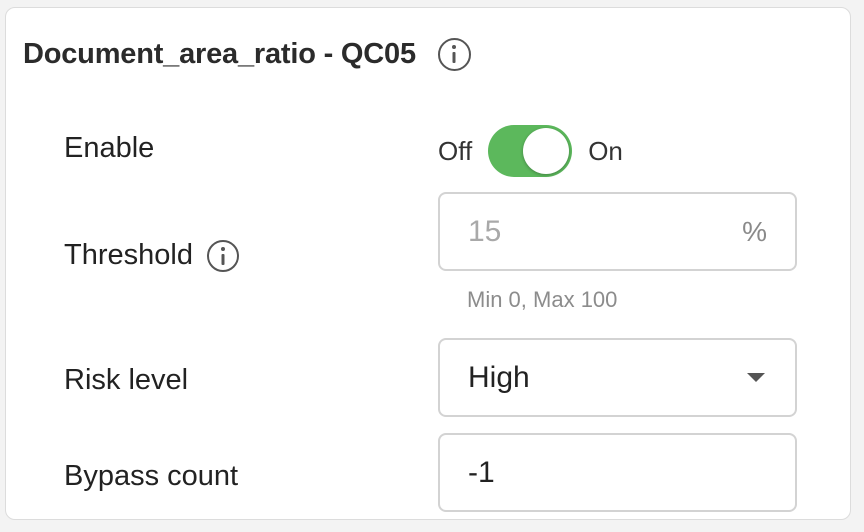  I want to click on threshold-input: 15 %, so click(617, 231).